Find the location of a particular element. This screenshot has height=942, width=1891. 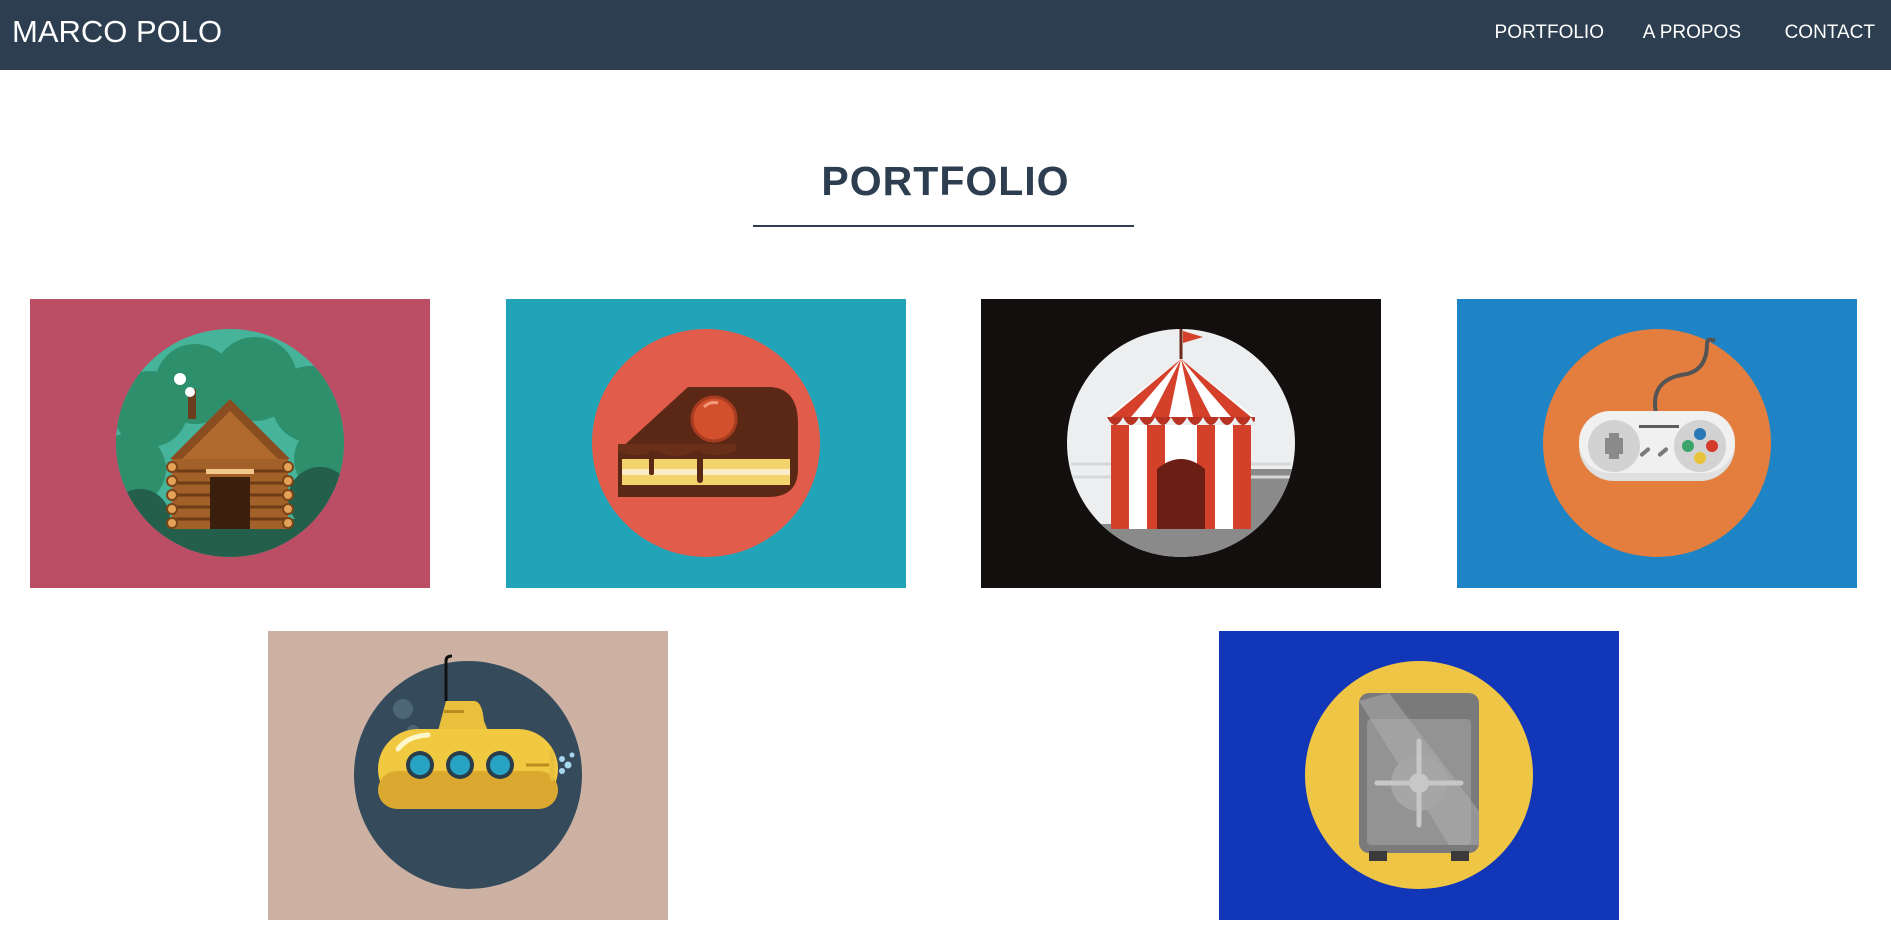

portfolio-item-controller is located at coordinates (1657, 443).